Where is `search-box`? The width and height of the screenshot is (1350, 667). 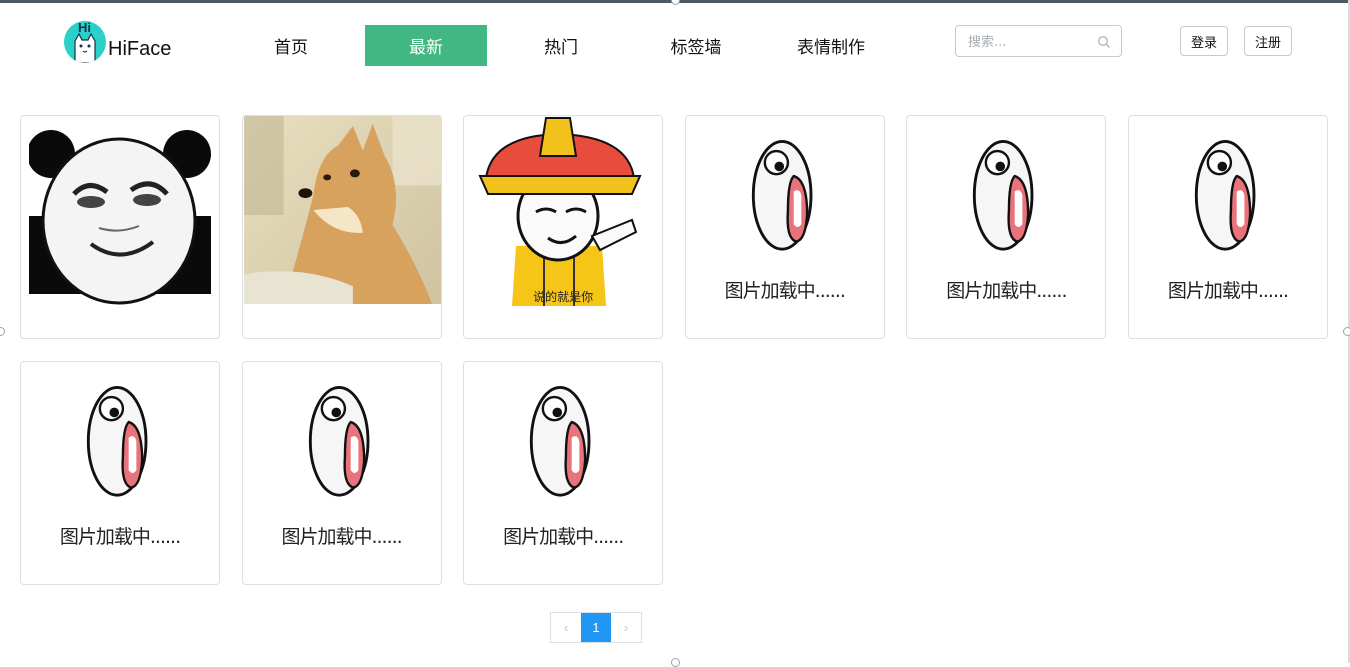 search-box is located at coordinates (1038, 41).